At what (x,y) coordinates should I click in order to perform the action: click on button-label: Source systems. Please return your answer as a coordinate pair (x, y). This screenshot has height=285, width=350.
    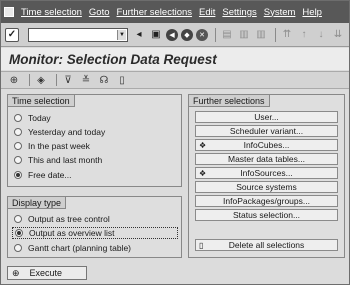
    Looking at the image, I should click on (266, 187).